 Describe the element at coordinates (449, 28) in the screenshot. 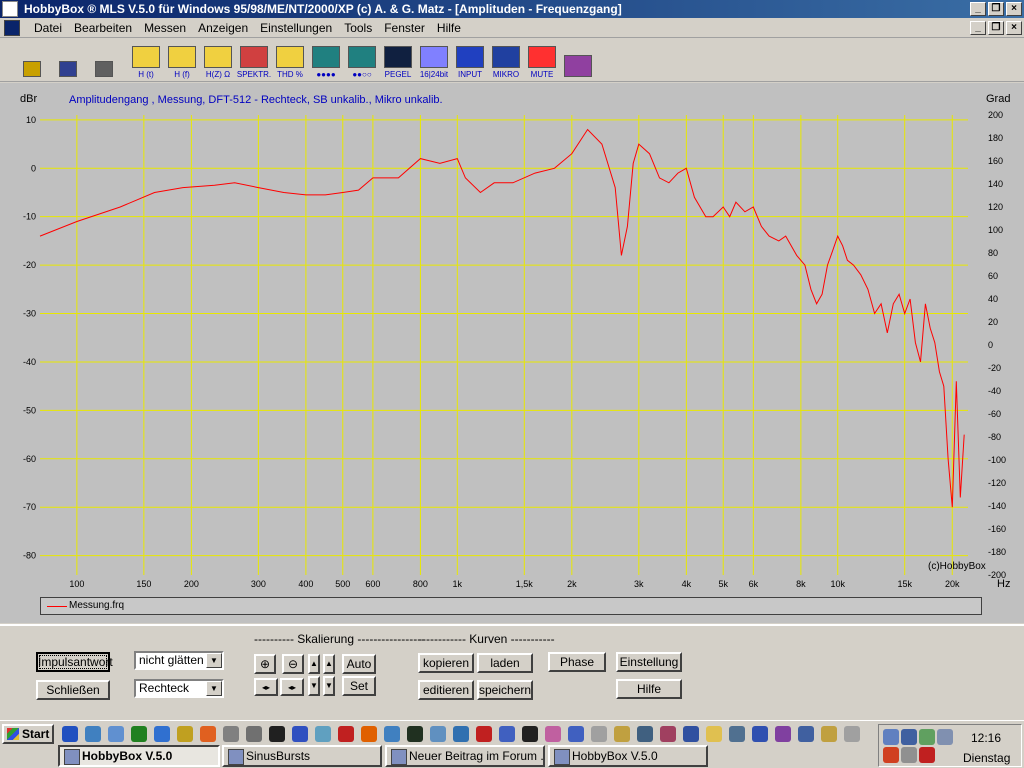

I see `menu-hilfe: Hilfe` at that location.